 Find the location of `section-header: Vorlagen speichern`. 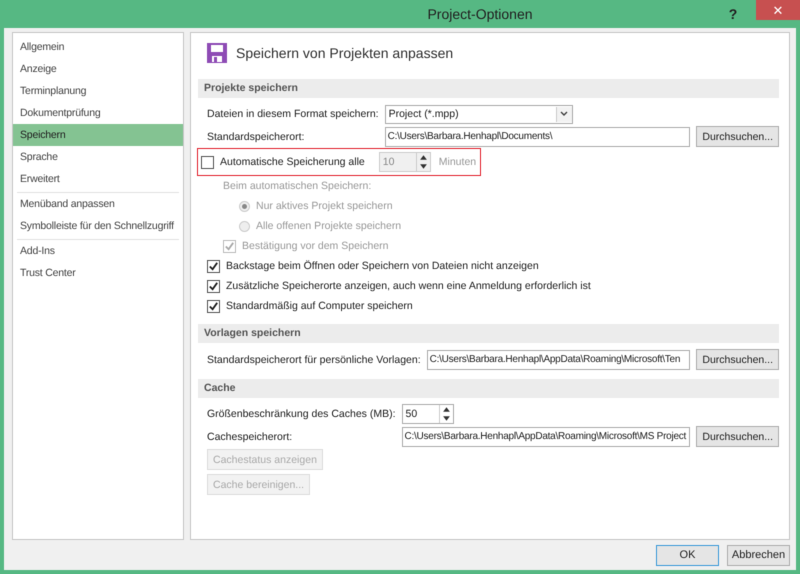

section-header: Vorlagen speichern is located at coordinates (488, 333).